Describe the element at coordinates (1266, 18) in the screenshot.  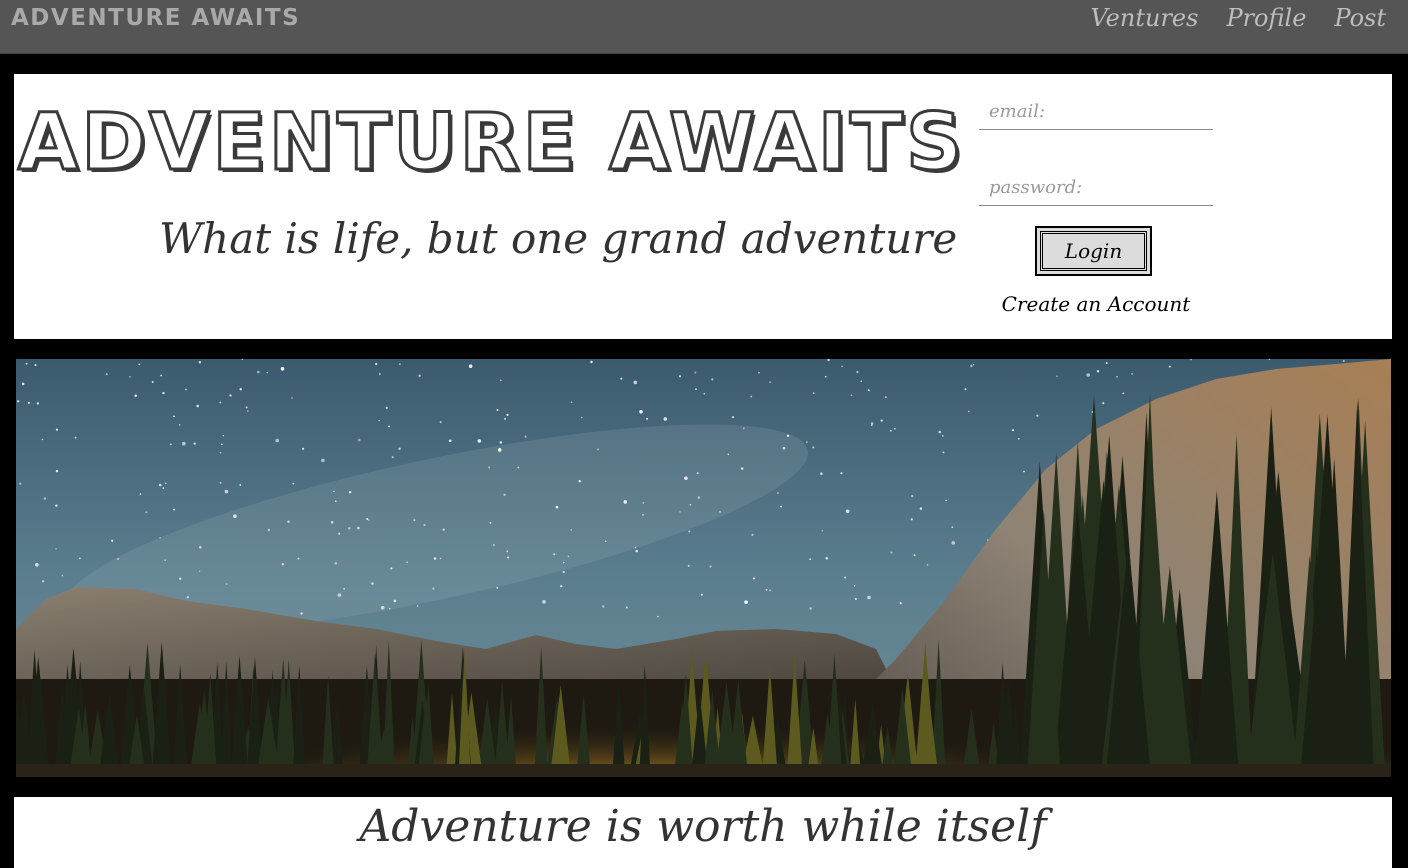
I see `nav-link-profile: Profile` at that location.